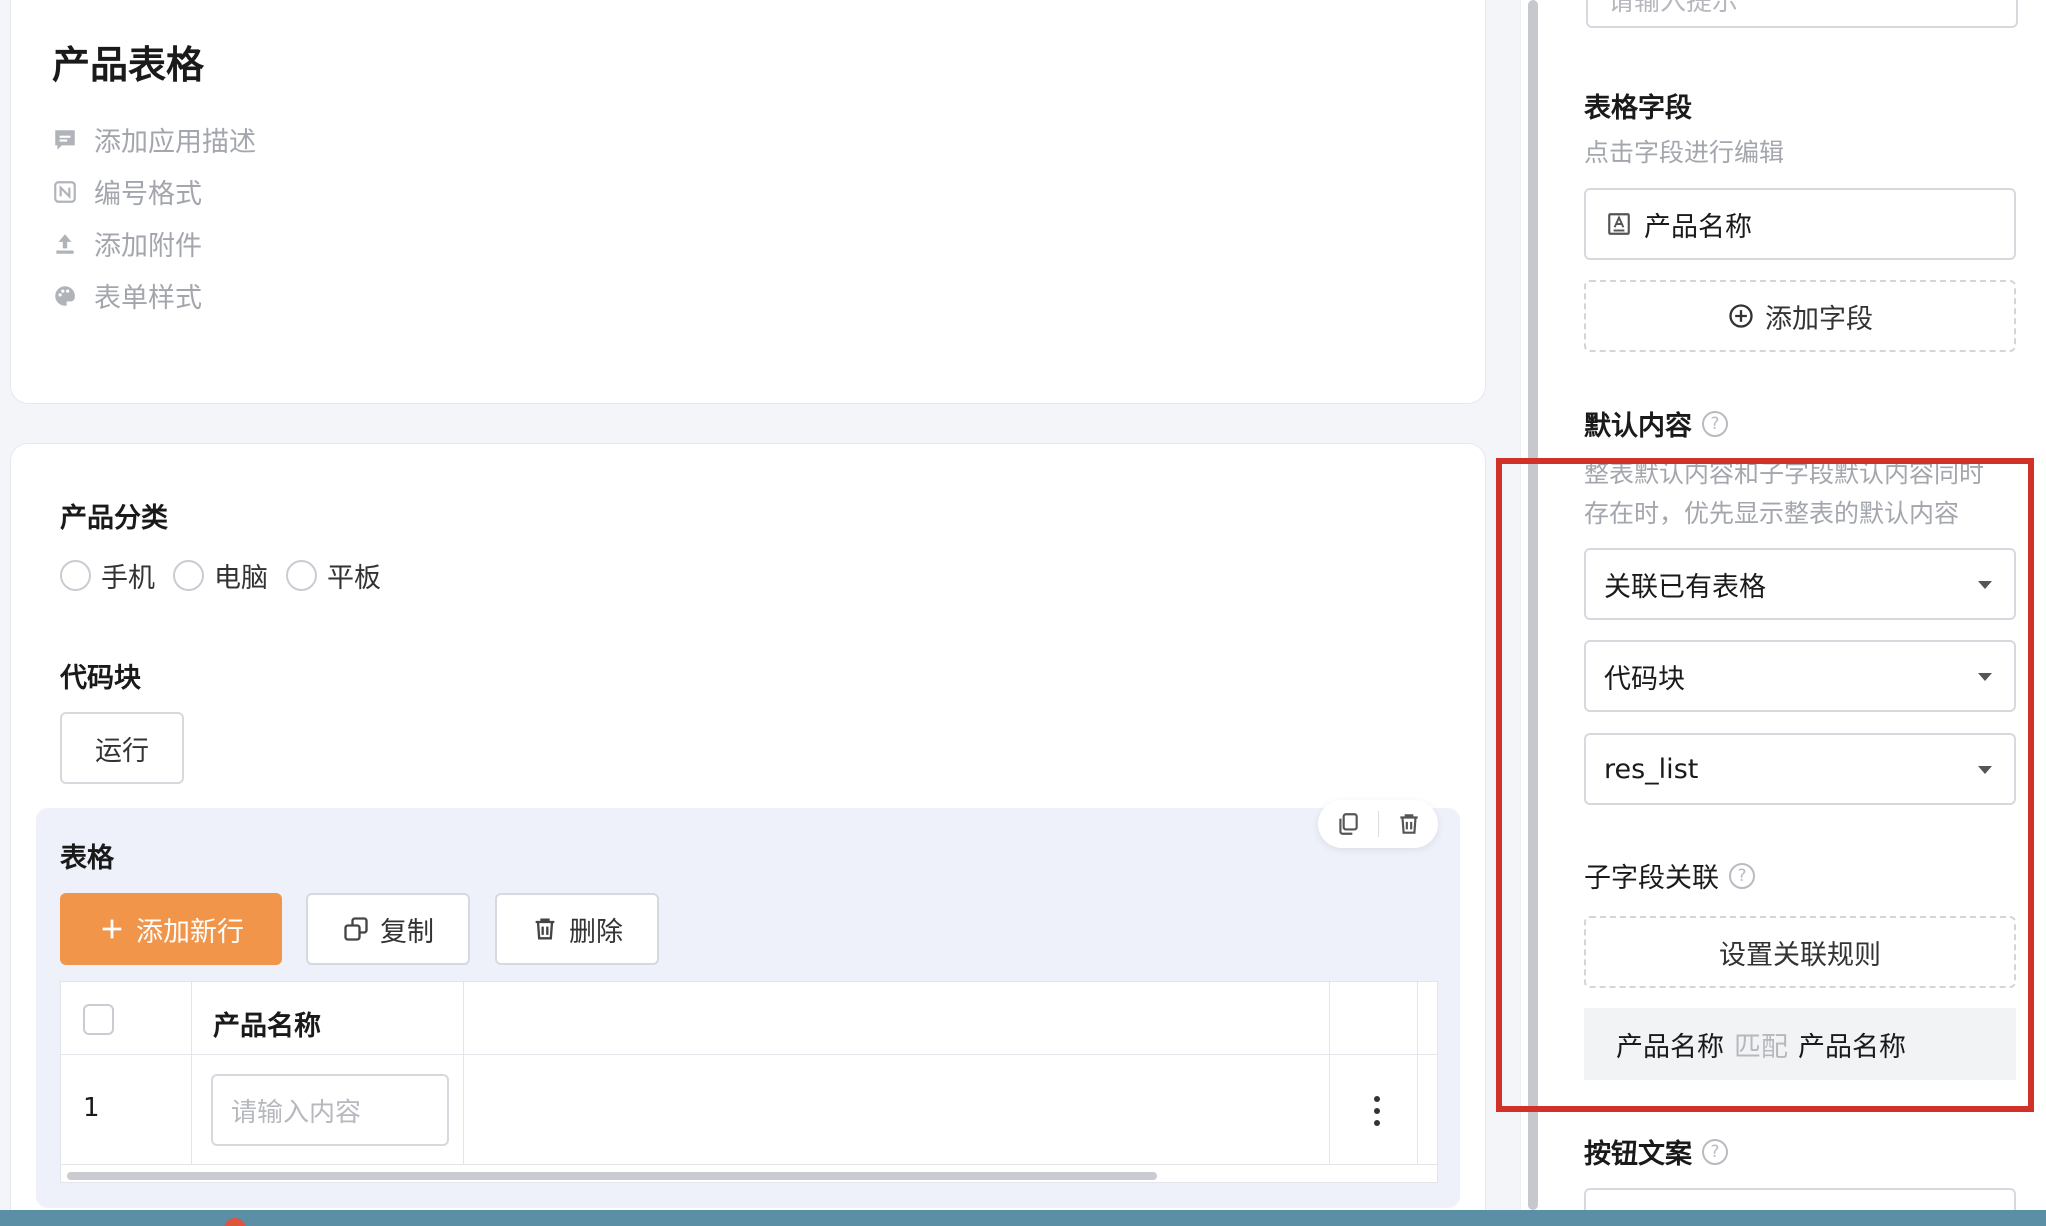  What do you see at coordinates (1852, 1047) in the screenshot?
I see `rule-right-field: 产品名称` at bounding box center [1852, 1047].